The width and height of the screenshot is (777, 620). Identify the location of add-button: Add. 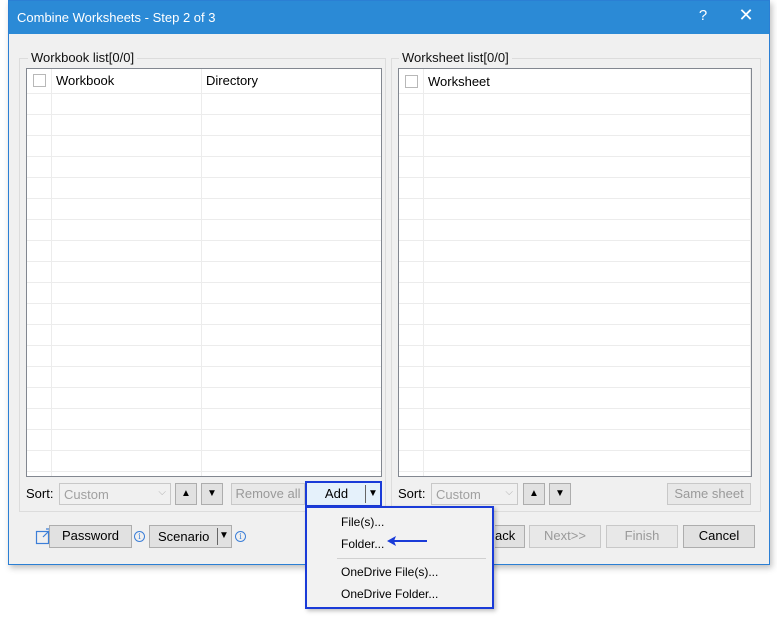
(336, 494).